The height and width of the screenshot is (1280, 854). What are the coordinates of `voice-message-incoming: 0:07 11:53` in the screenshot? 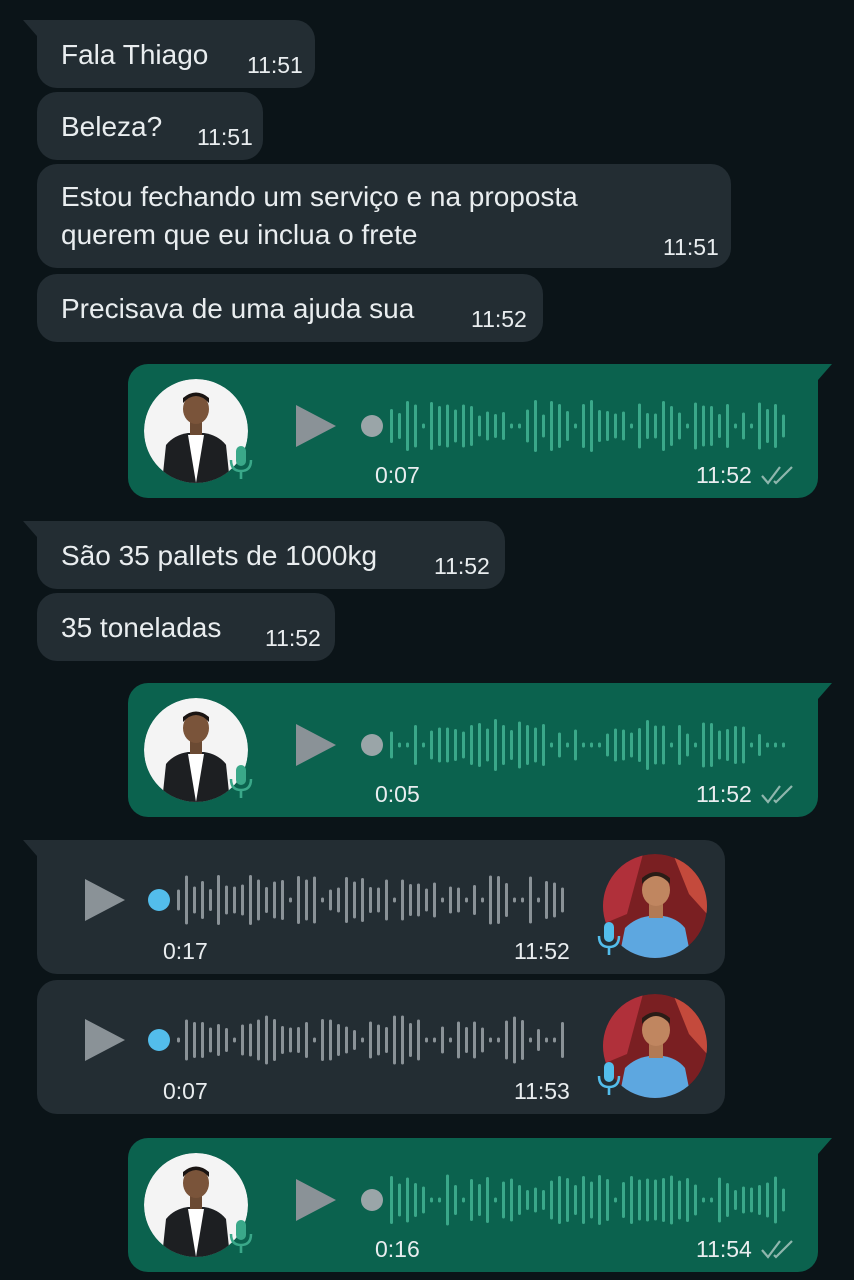 It's located at (381, 1047).